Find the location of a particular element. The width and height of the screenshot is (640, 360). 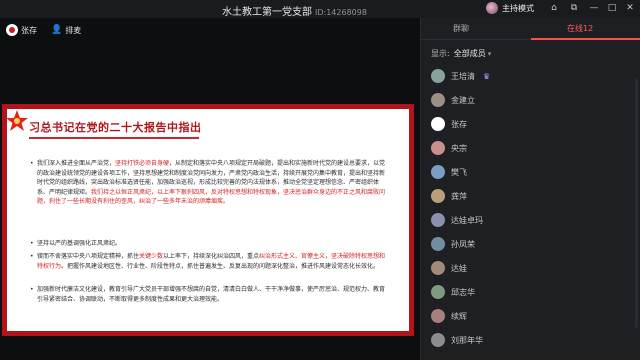

member-item: 王培清 ♛ is located at coordinates (460, 76).